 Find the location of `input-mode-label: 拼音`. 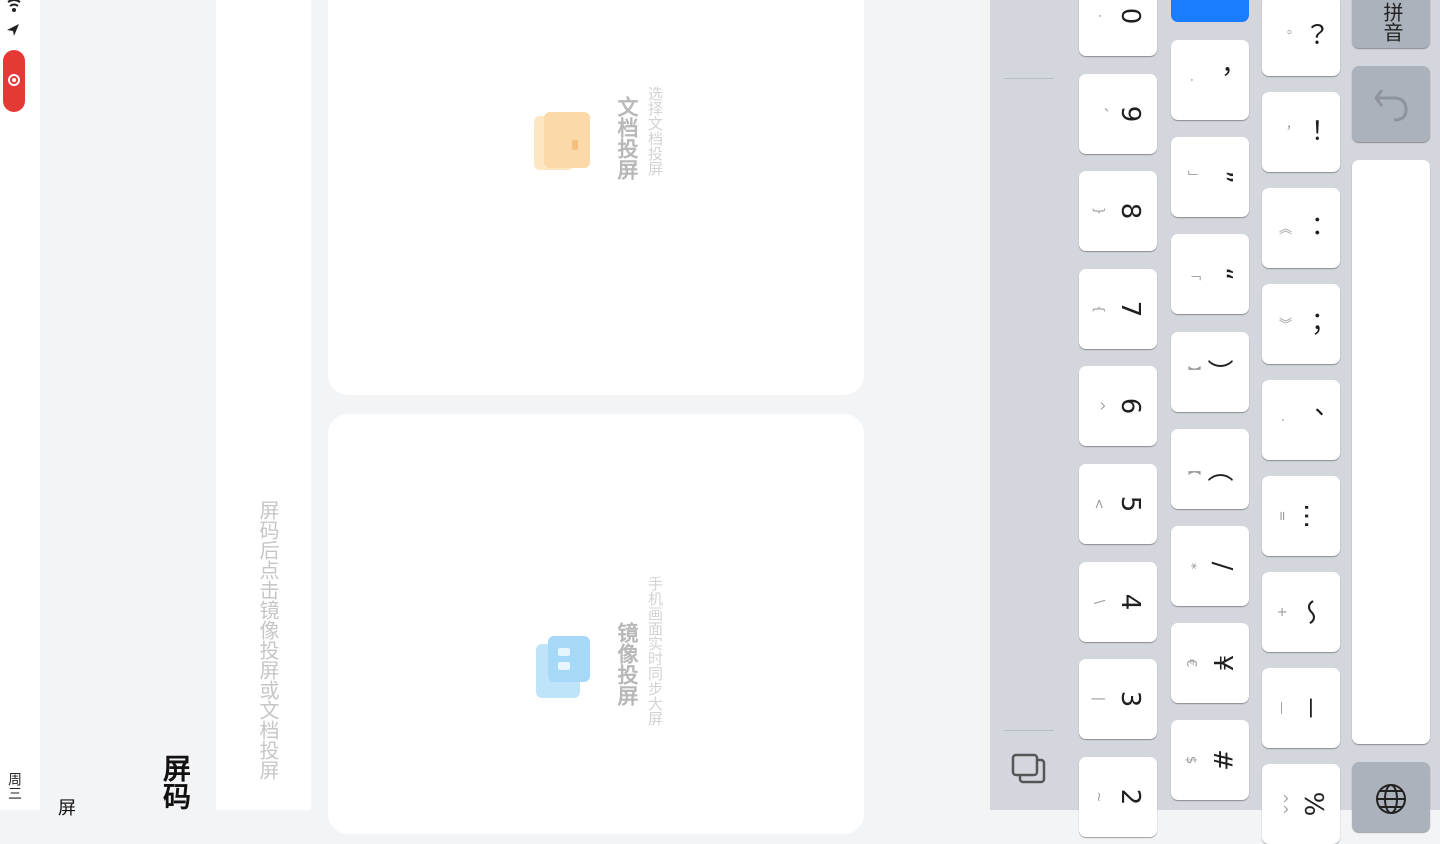

input-mode-label: 拼音 is located at coordinates (1392, 22).